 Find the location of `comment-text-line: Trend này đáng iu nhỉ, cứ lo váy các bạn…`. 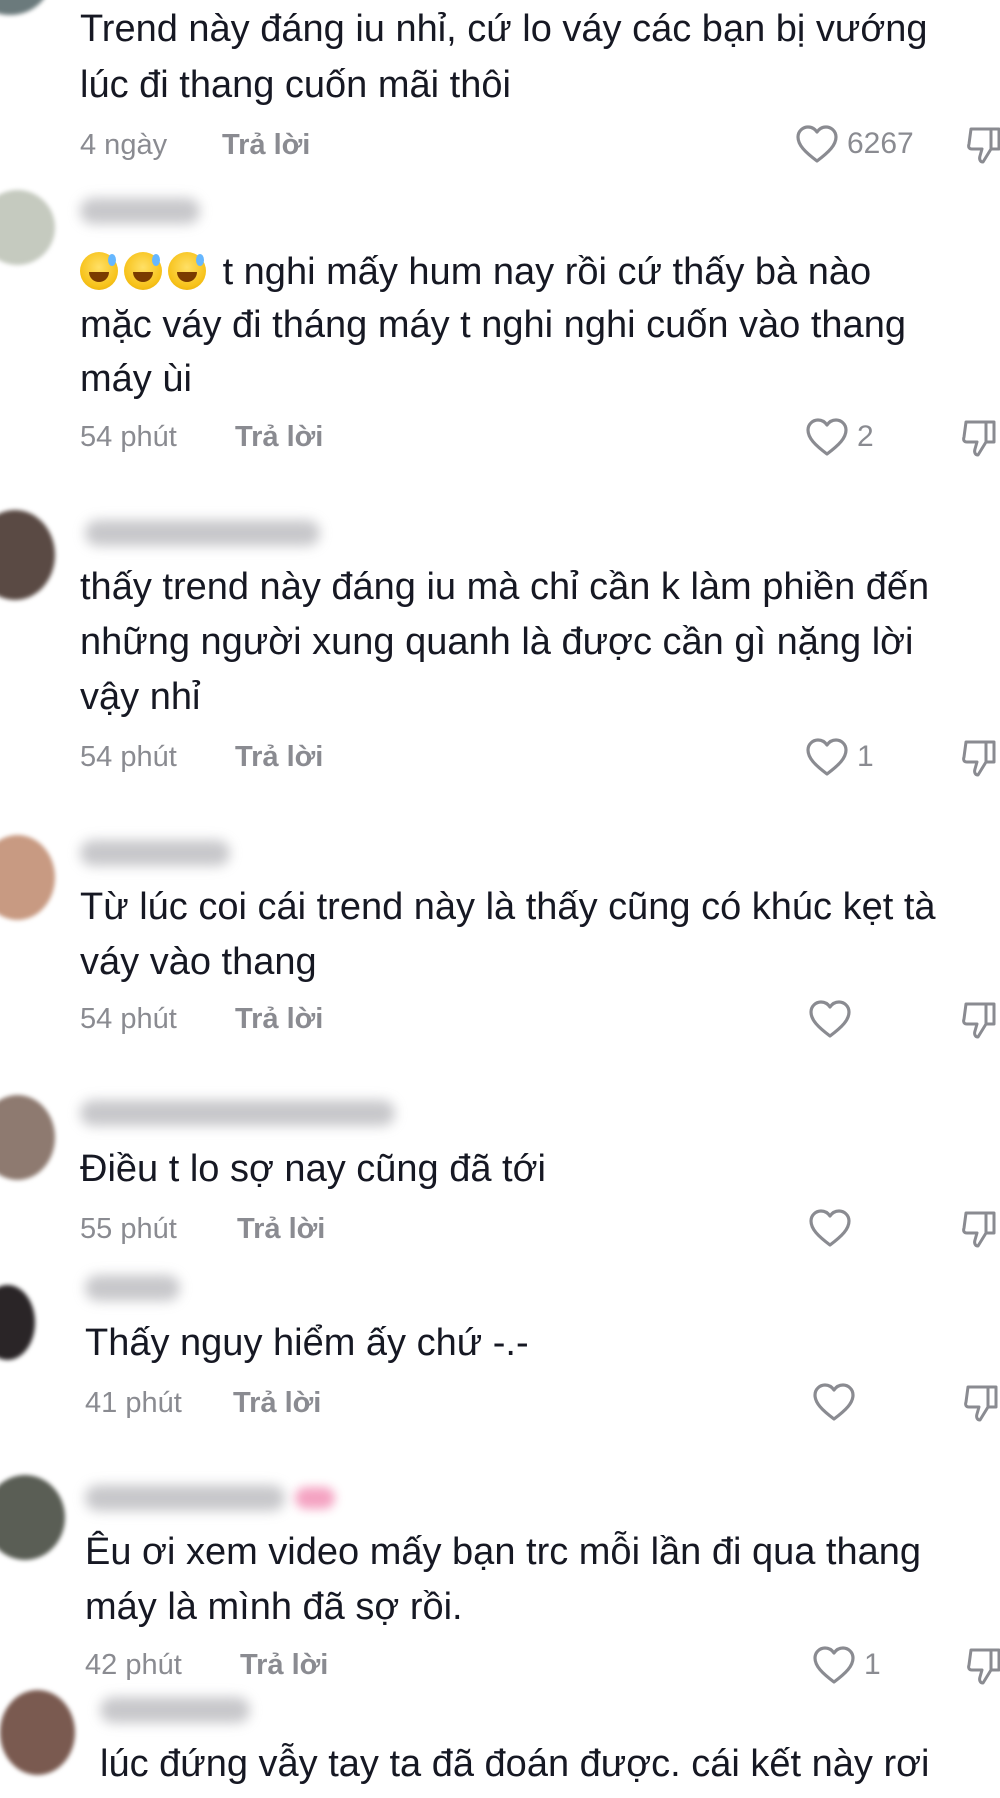

comment-text-line: Trend này đáng iu nhỉ, cứ lo váy các bạn… is located at coordinates (504, 29).